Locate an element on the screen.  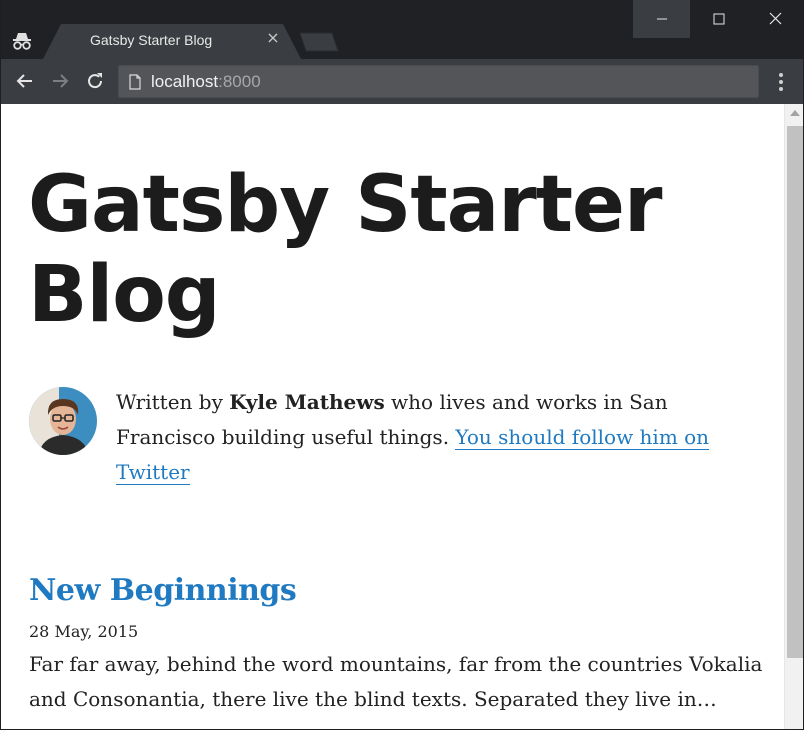
close-window-icon is located at coordinates (775, 19).